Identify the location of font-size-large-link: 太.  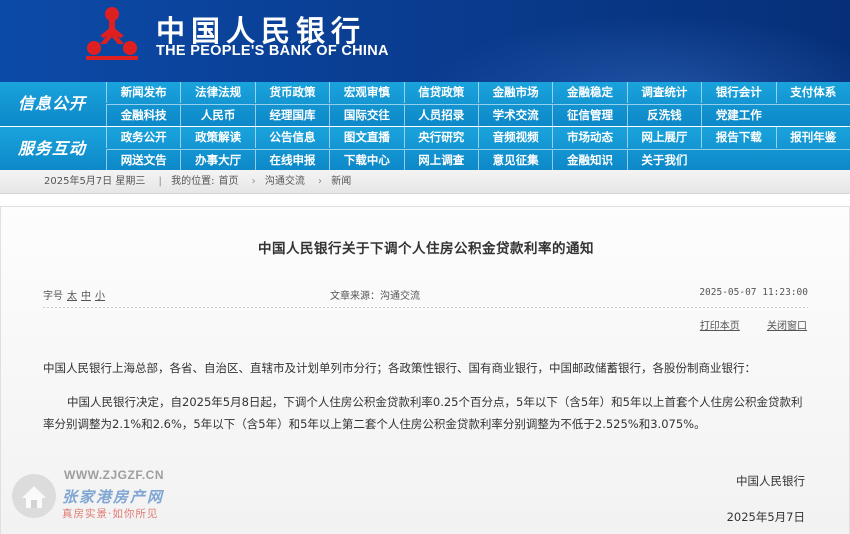
(72, 296).